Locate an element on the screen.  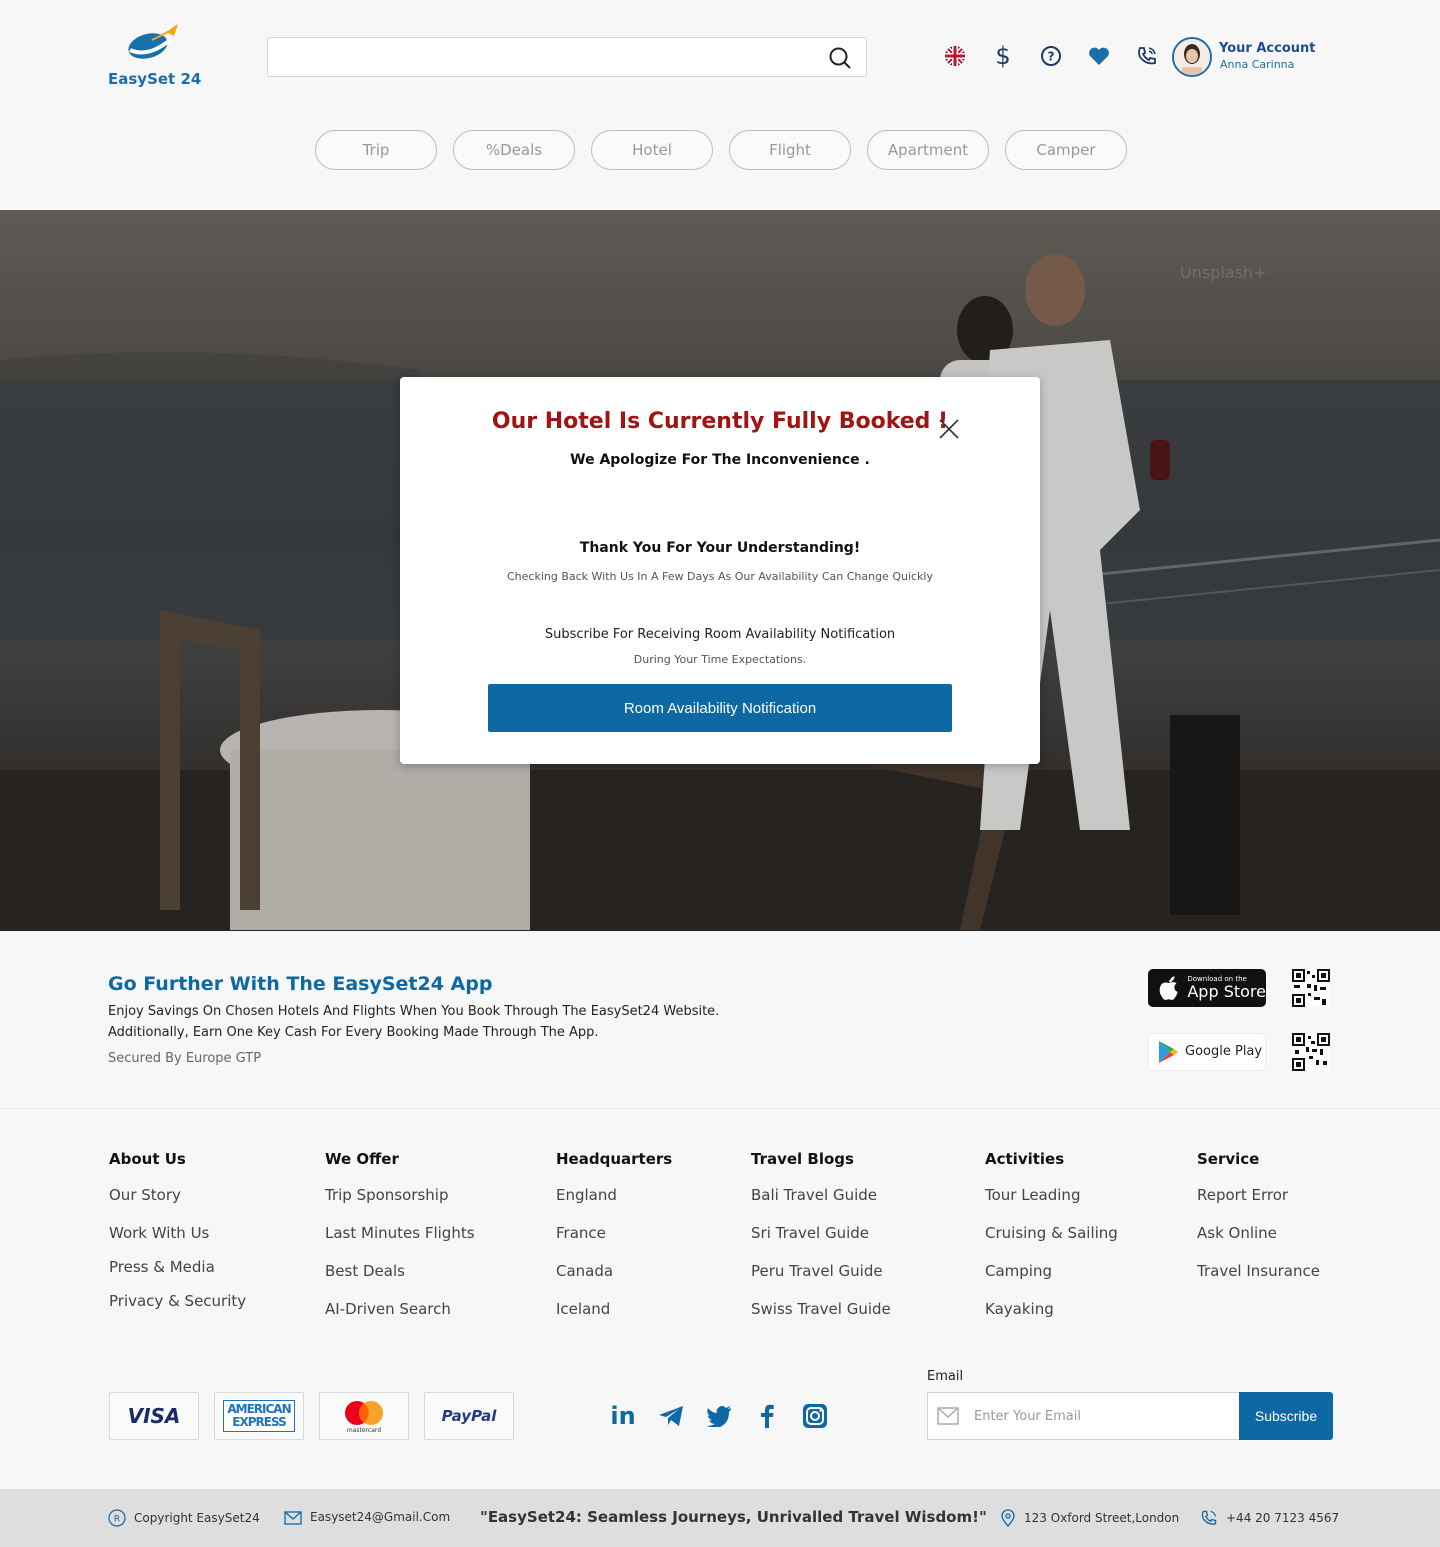
footer-heading: We Offer is located at coordinates (362, 1159).